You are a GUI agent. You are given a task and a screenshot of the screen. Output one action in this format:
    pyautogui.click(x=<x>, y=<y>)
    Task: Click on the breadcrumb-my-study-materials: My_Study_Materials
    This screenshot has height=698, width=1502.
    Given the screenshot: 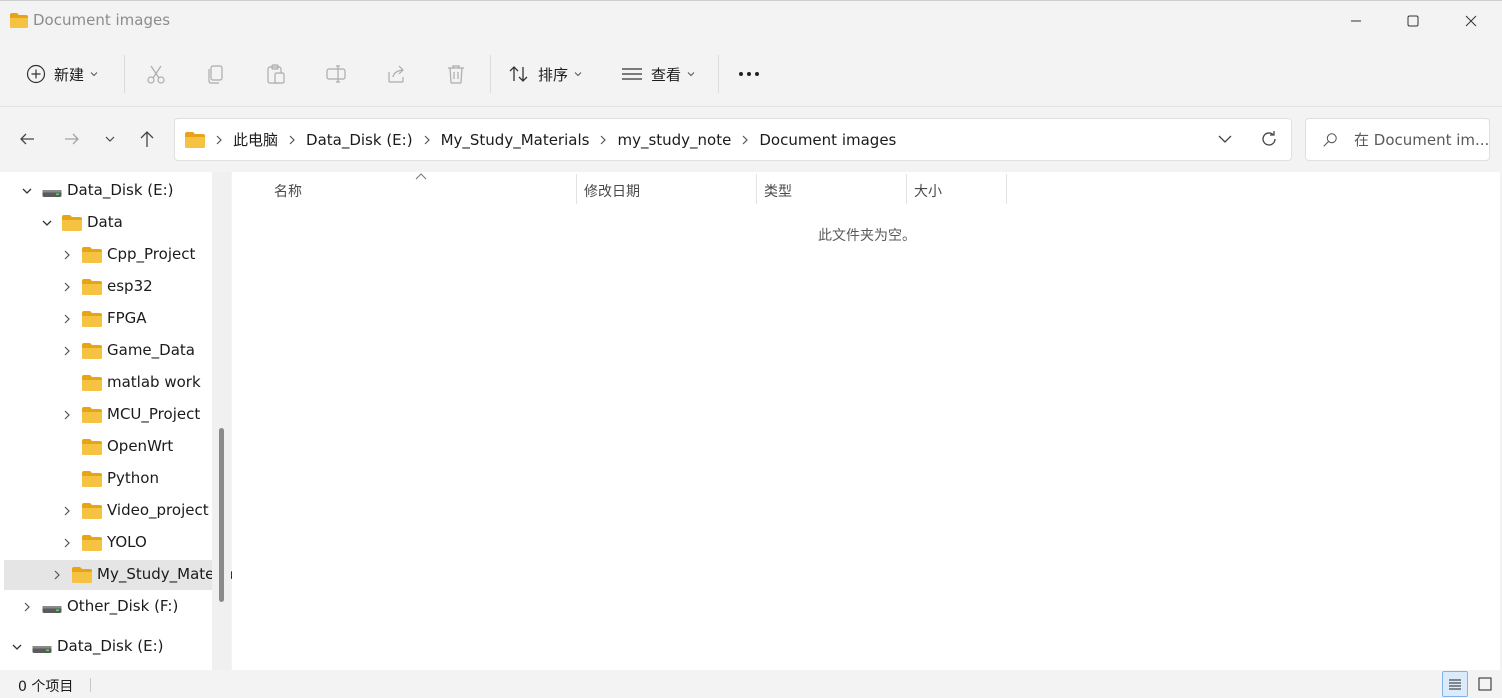 What is the action you would take?
    pyautogui.click(x=515, y=140)
    